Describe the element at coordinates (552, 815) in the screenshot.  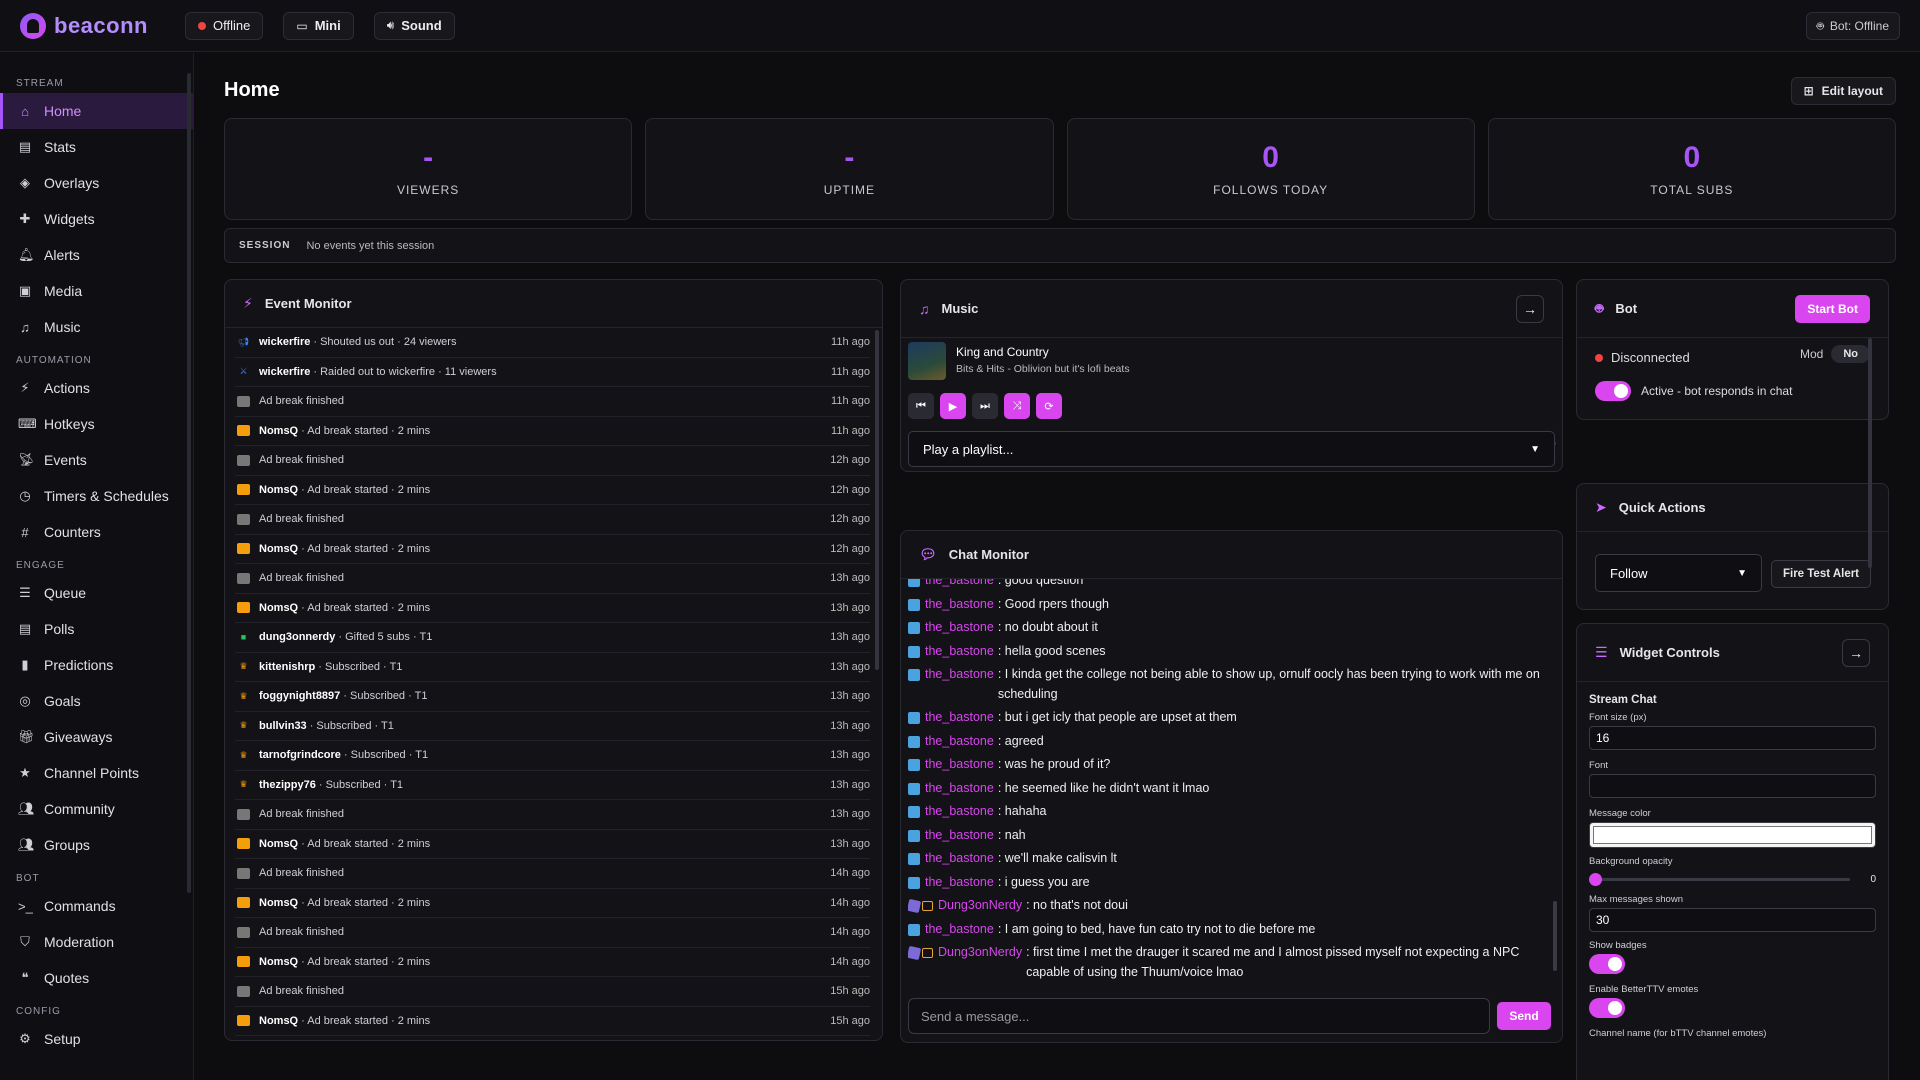
I see `event-row: Ad break finished 13h ago` at that location.